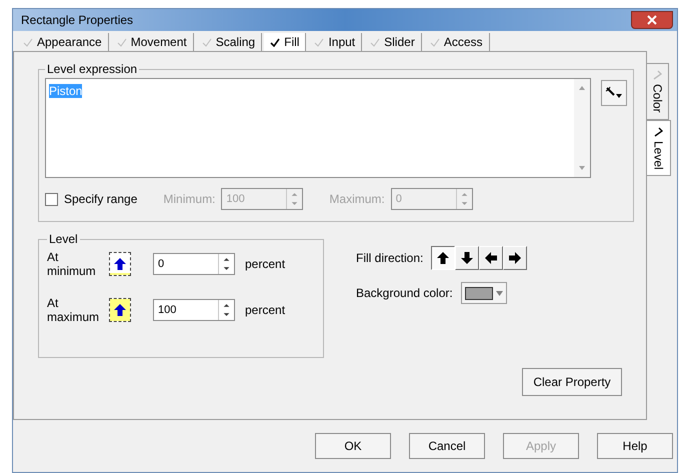  I want to click on side-tab: Color, so click(658, 91).